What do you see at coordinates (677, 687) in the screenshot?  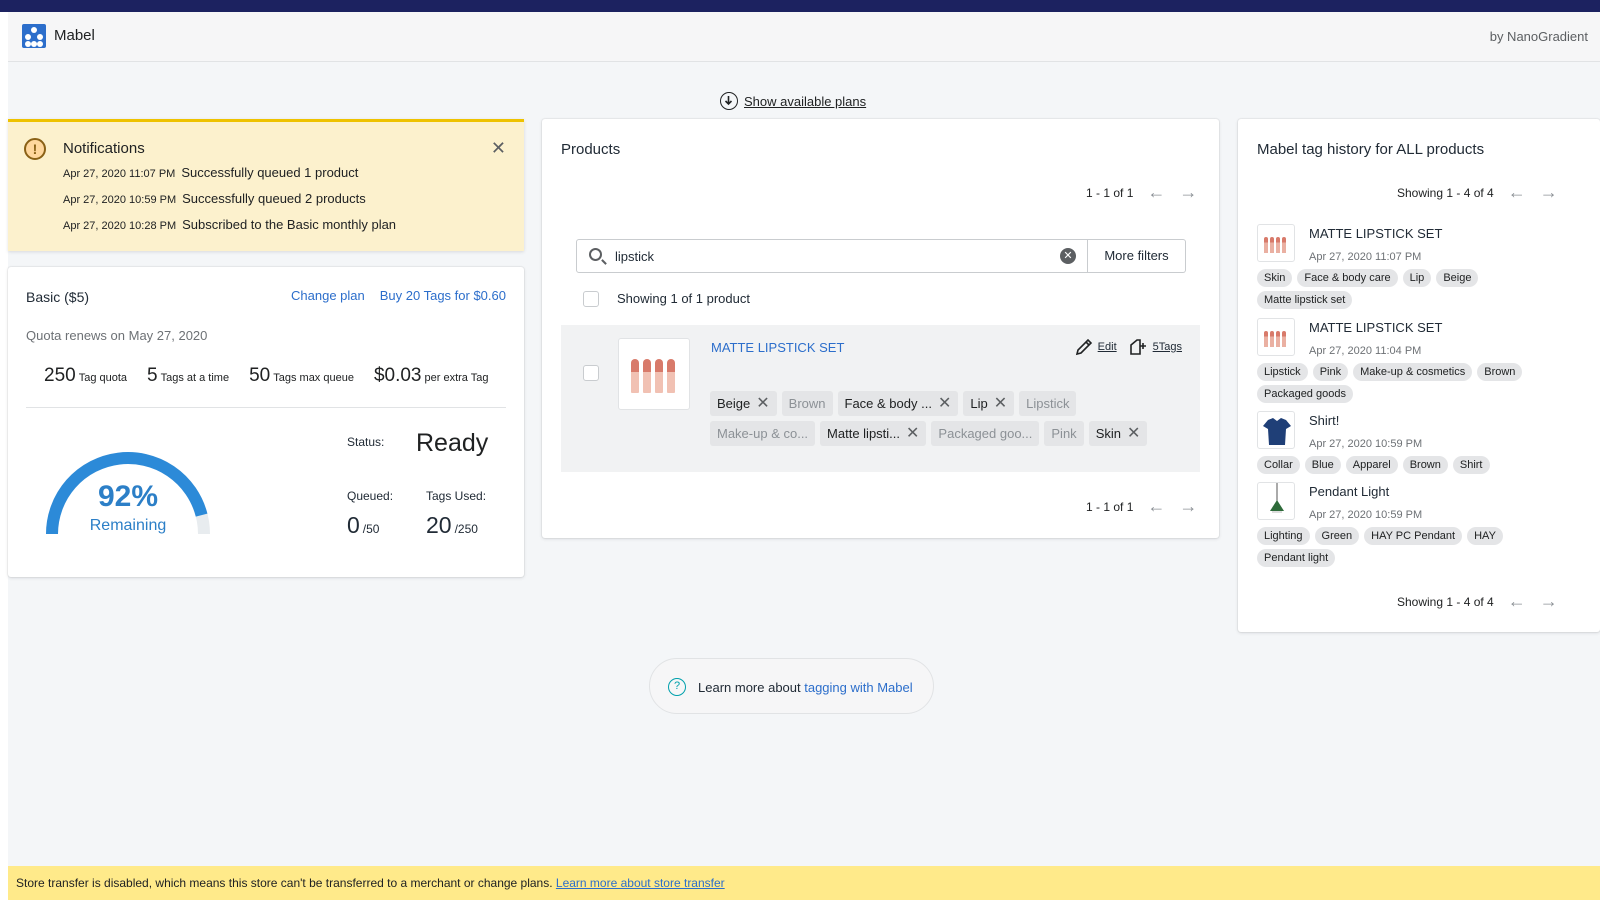 I see `help-circle-icon: ?` at bounding box center [677, 687].